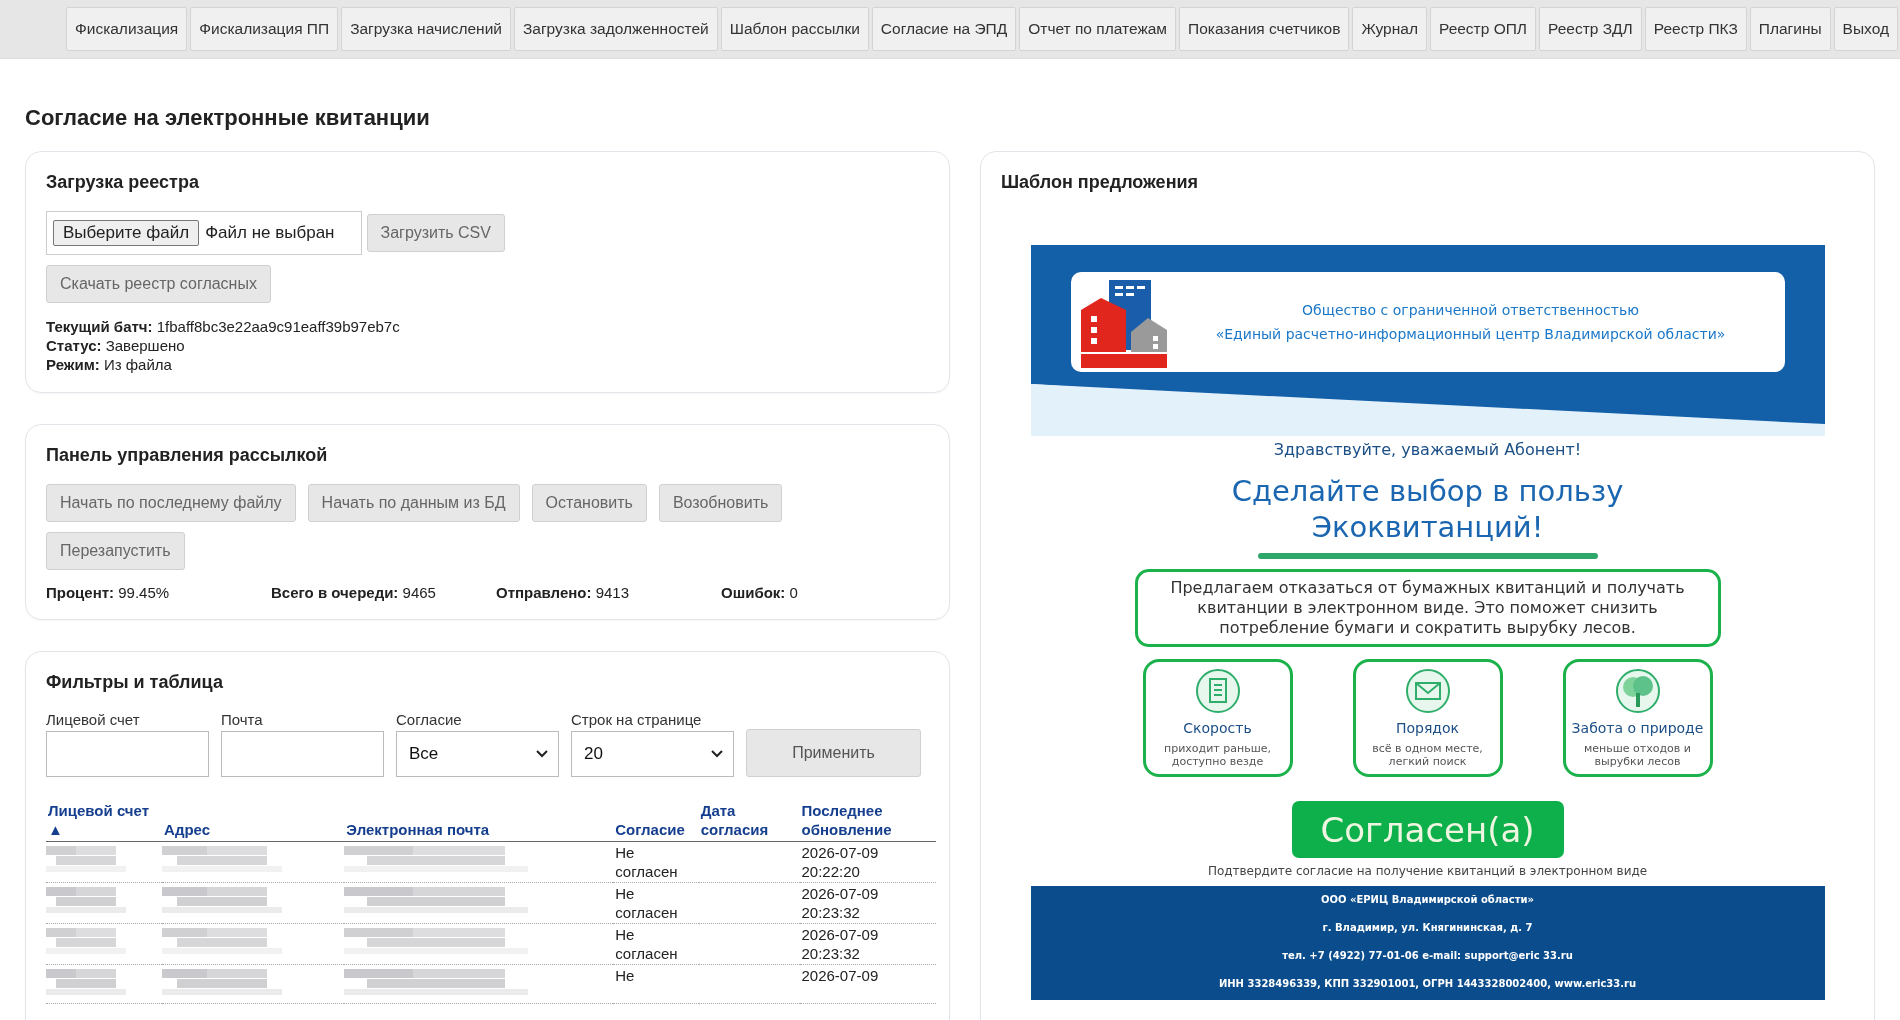  What do you see at coordinates (109, 364) in the screenshot?
I see `info-line: Режим: Из файла` at bounding box center [109, 364].